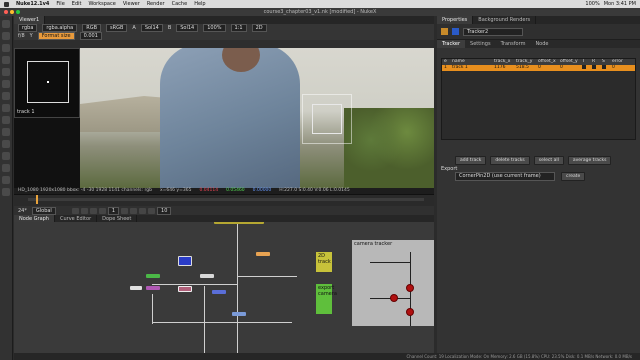 The width and height of the screenshot is (640, 360). I want to click on srgb-select: sRGB, so click(117, 28).